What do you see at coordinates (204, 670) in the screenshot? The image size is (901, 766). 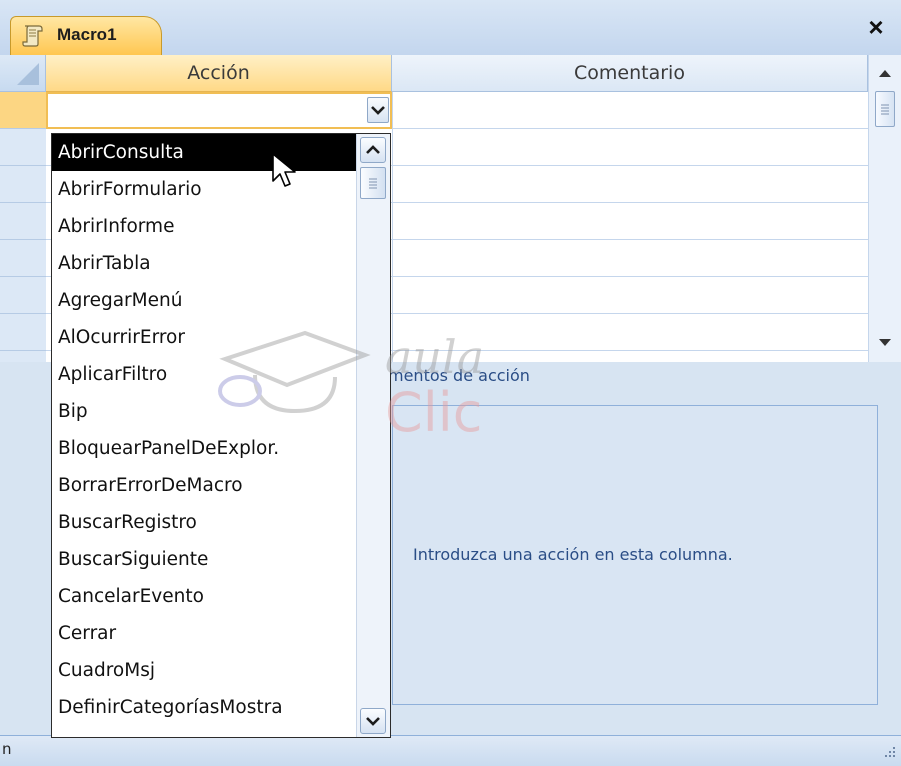 I see `list-item: CuadroMsj` at bounding box center [204, 670].